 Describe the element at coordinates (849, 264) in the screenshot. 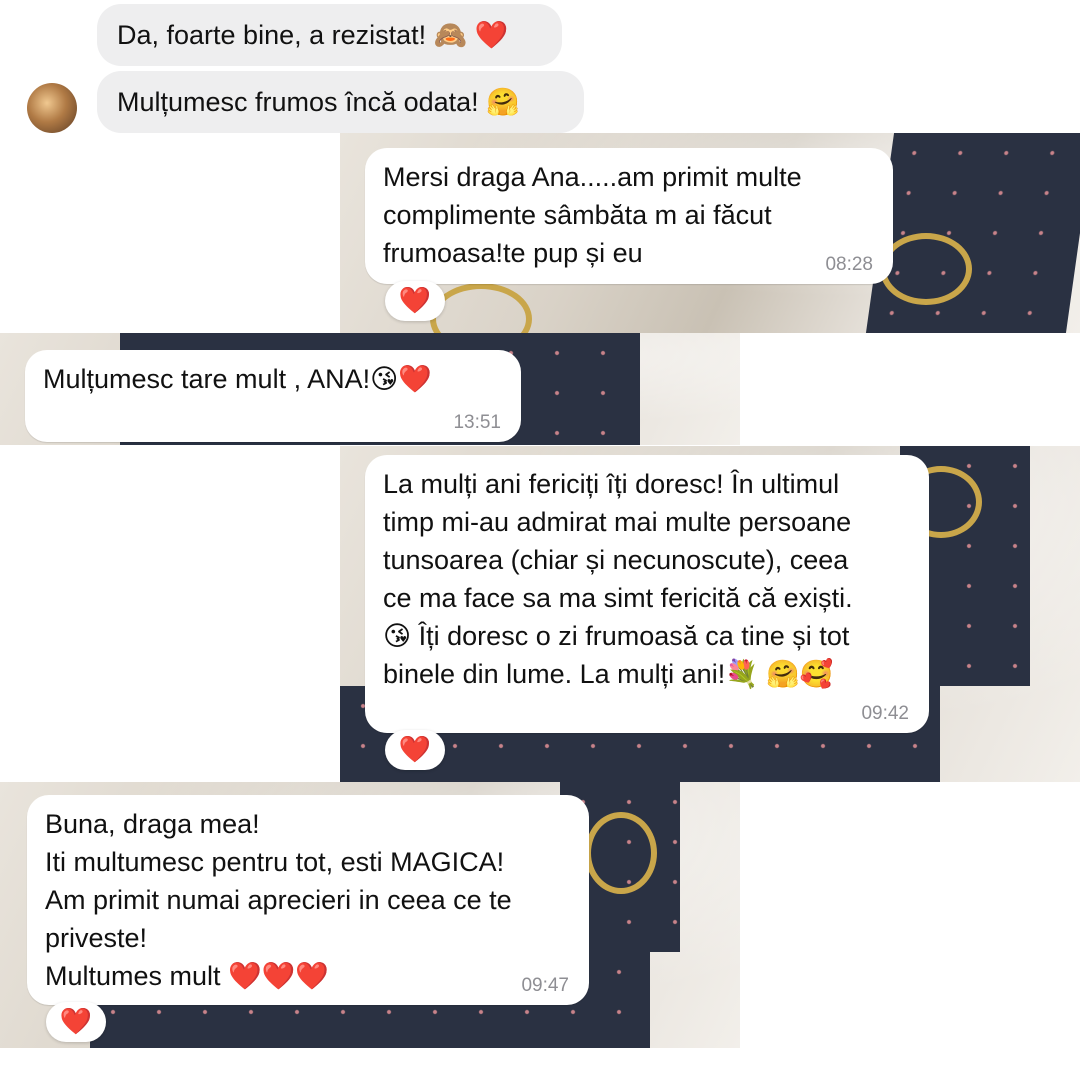

I see `message-timestamp: 08:28` at that location.